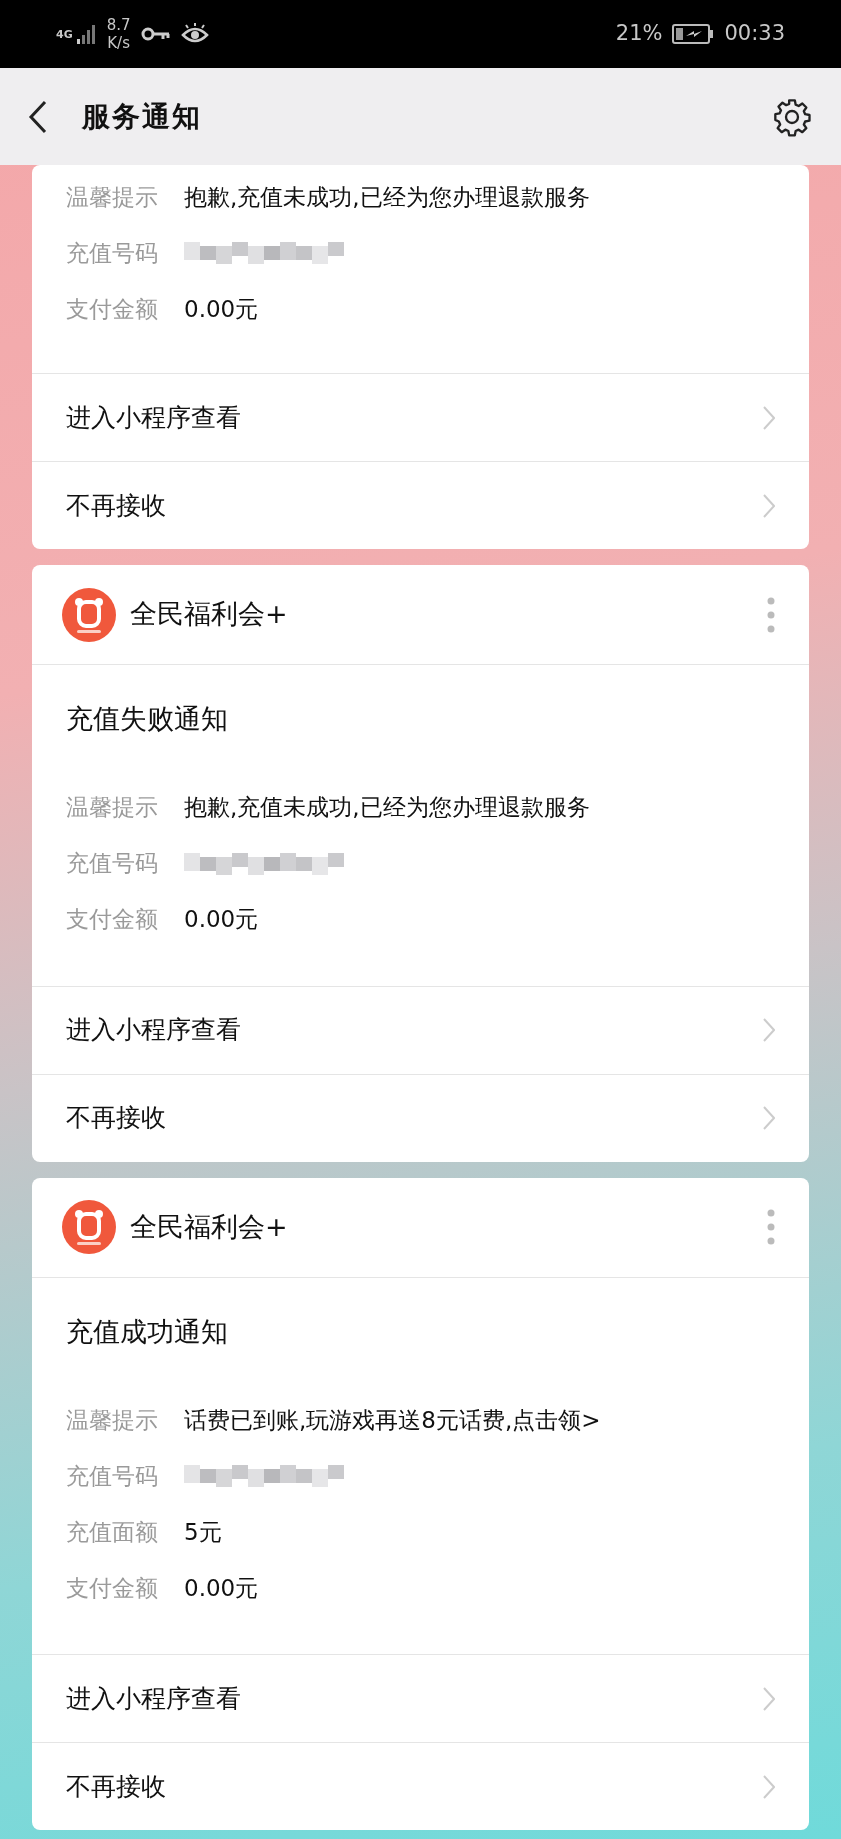 The image size is (841, 1839). Describe the element at coordinates (194, 34) in the screenshot. I see `eye-icon` at that location.